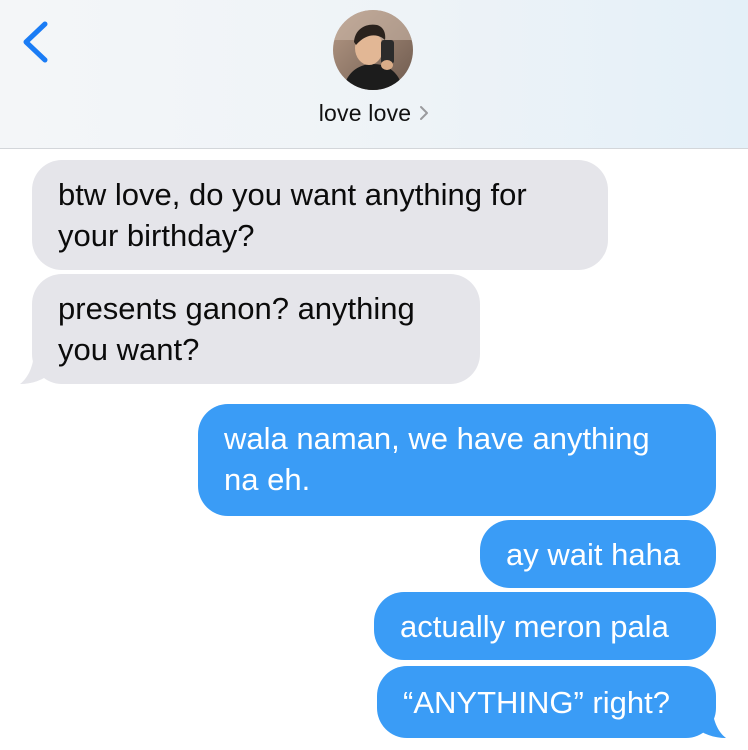  I want to click on avatar-photo, so click(373, 50).